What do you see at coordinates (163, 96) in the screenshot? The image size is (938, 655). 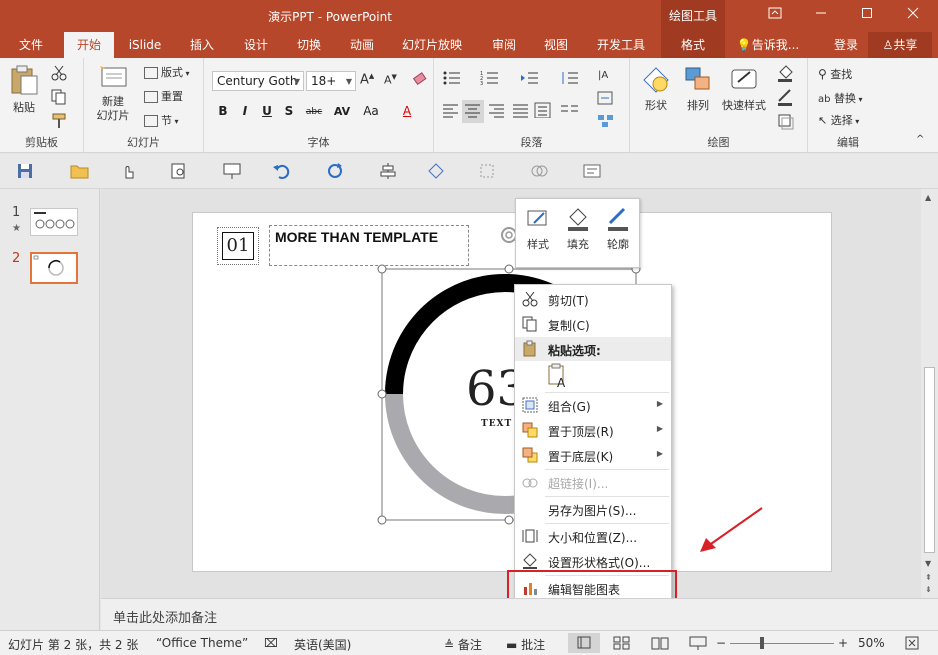 I see `reset-button: 重置` at bounding box center [163, 96].